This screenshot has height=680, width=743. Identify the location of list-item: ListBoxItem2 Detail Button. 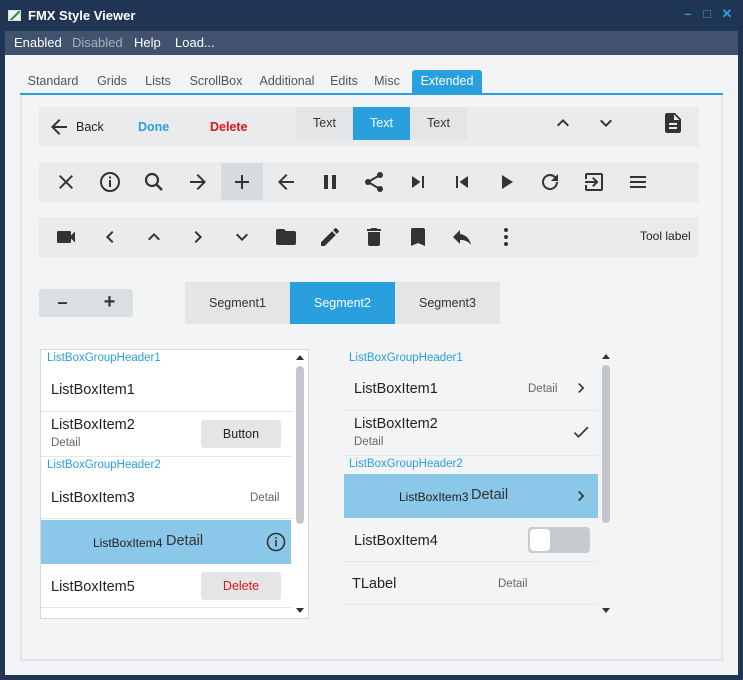
(166, 434).